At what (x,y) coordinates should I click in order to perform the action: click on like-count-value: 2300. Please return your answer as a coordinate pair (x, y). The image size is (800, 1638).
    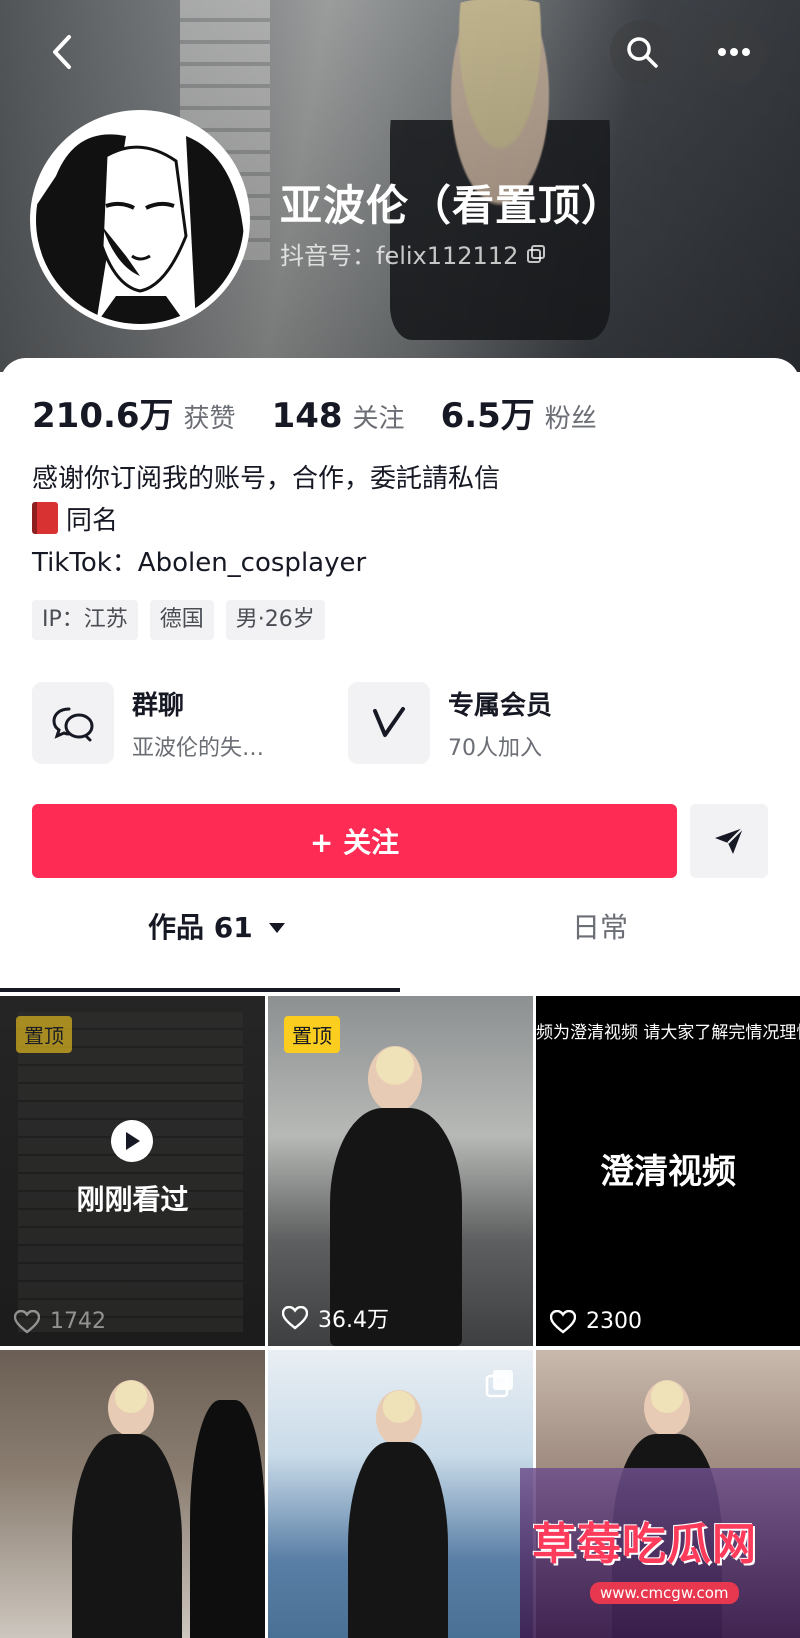
    Looking at the image, I should click on (614, 1321).